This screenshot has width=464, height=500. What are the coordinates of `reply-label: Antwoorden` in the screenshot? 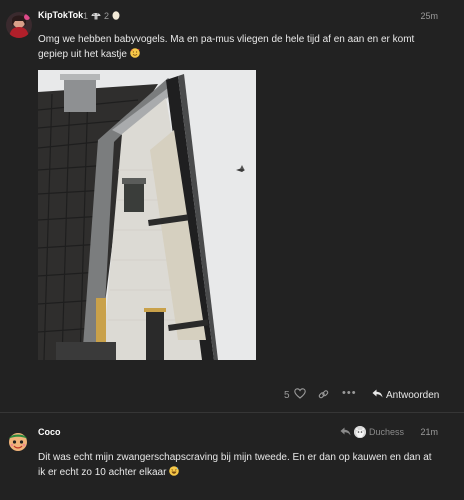 It's located at (413, 395).